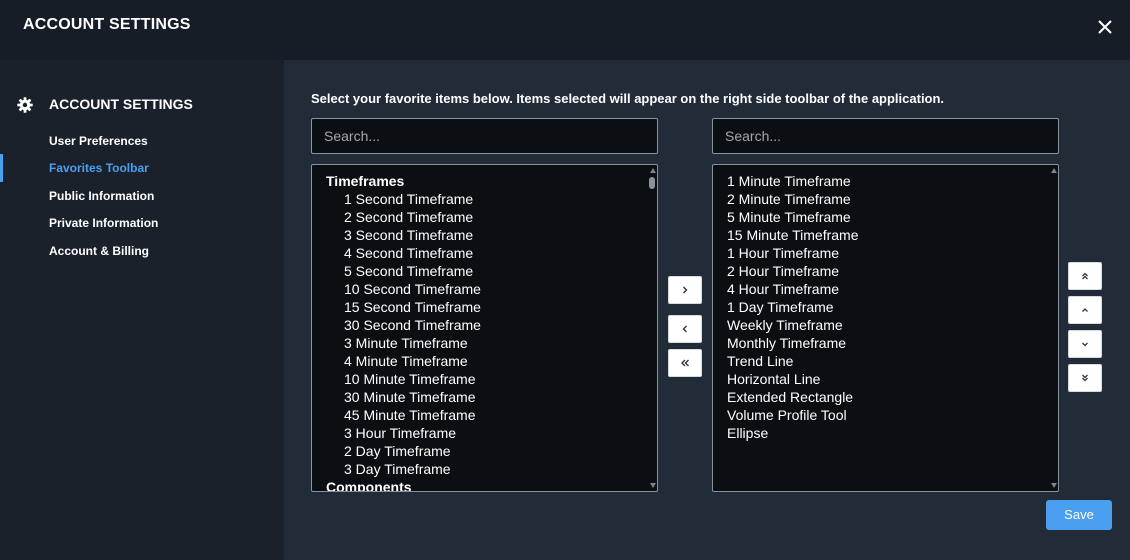 Image resolution: width=1130 pixels, height=560 pixels. I want to click on available-search-input, so click(484, 136).